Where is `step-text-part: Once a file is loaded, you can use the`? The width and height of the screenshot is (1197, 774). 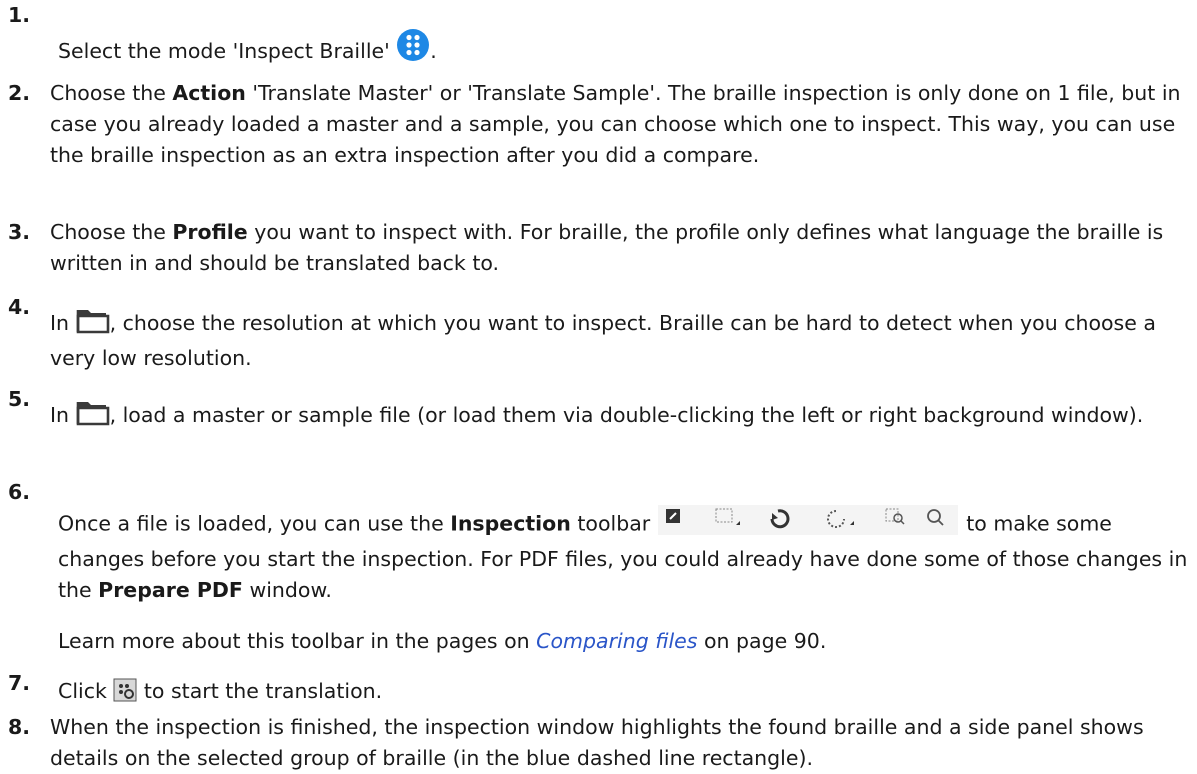
step-text-part: Once a file is loaded, you can use the is located at coordinates (254, 523).